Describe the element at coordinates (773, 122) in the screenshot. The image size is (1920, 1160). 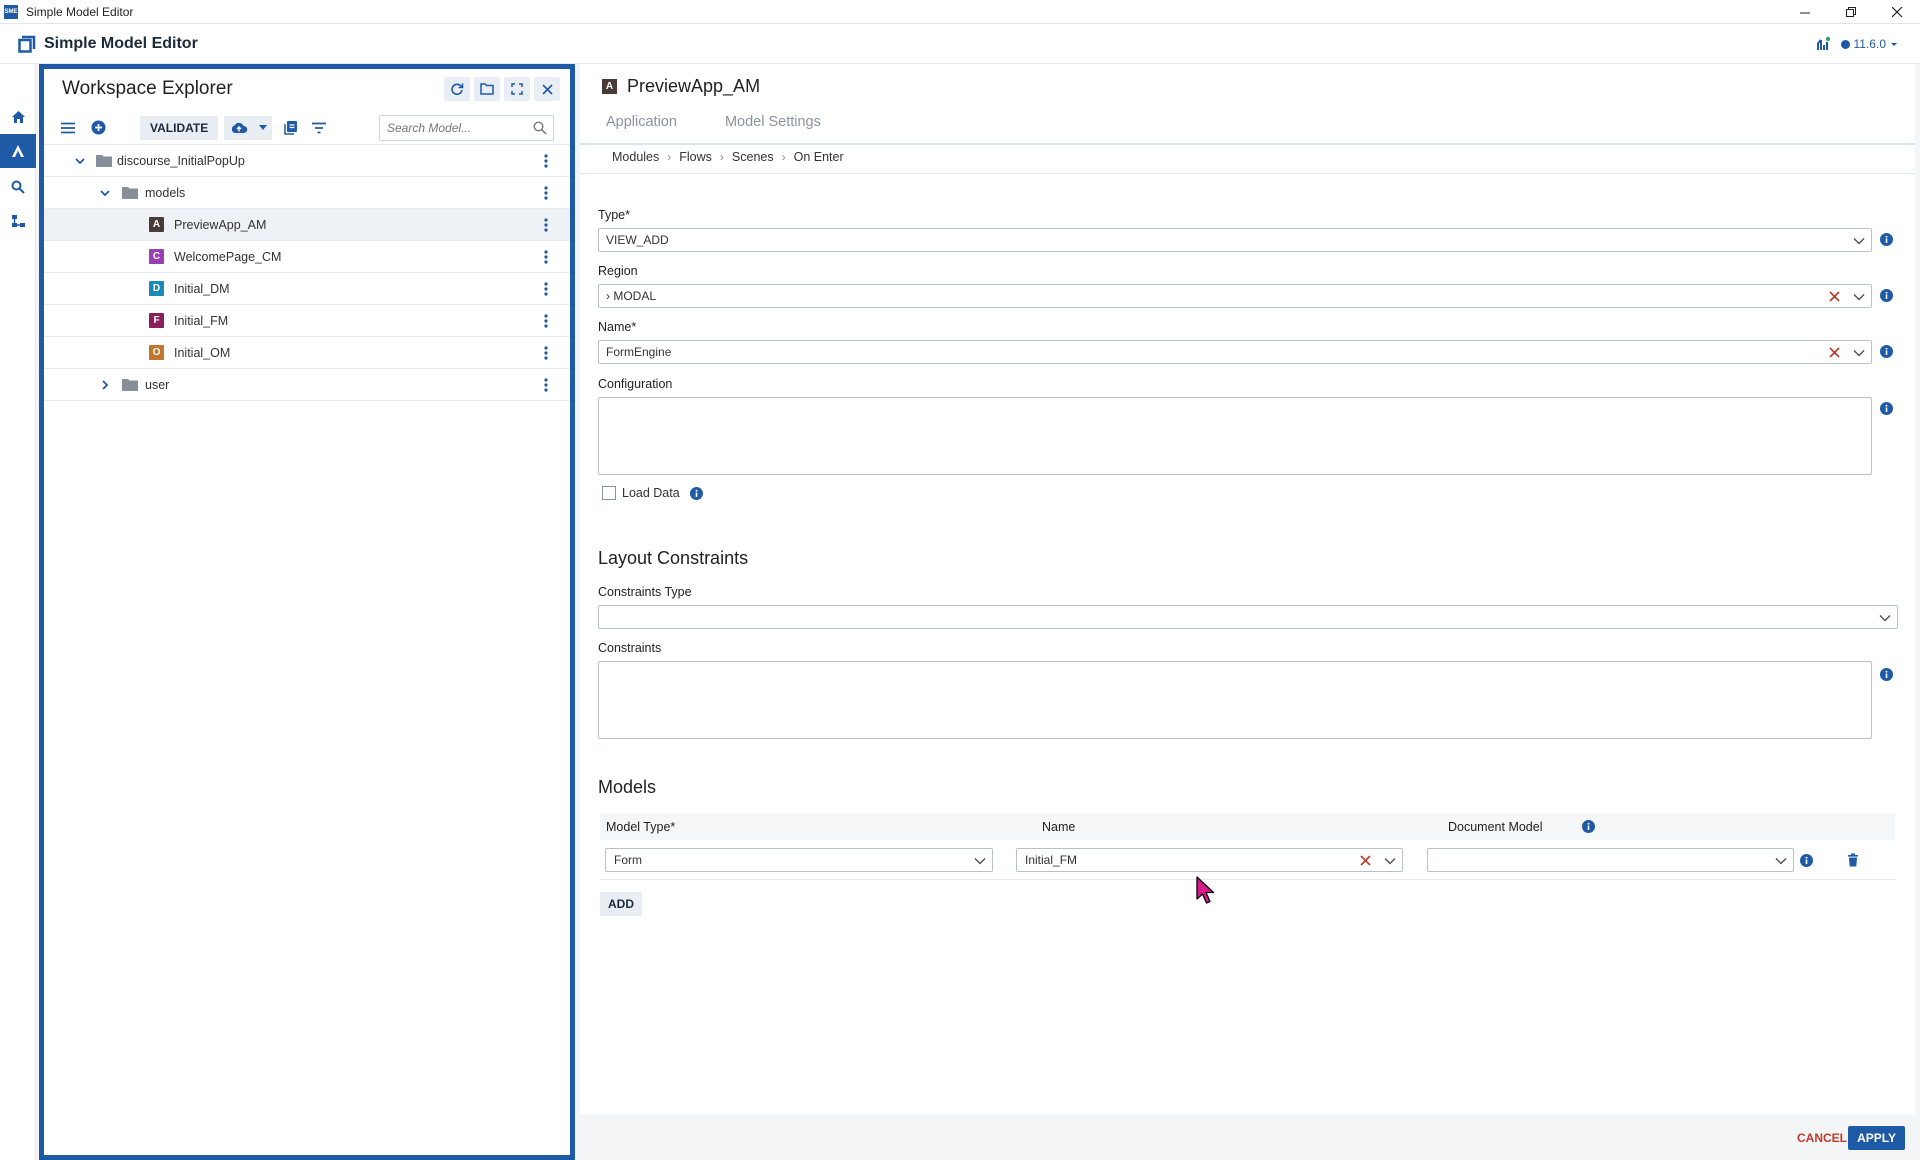
I see `tab-model-settings: Model Settings` at that location.